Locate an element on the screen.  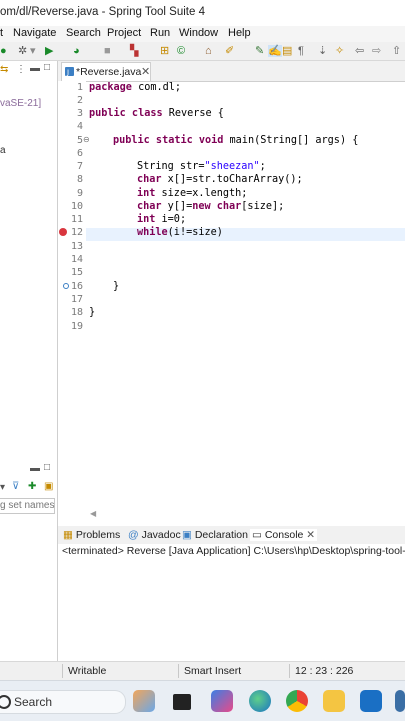
code-text: y[]= is located at coordinates (177, 206).